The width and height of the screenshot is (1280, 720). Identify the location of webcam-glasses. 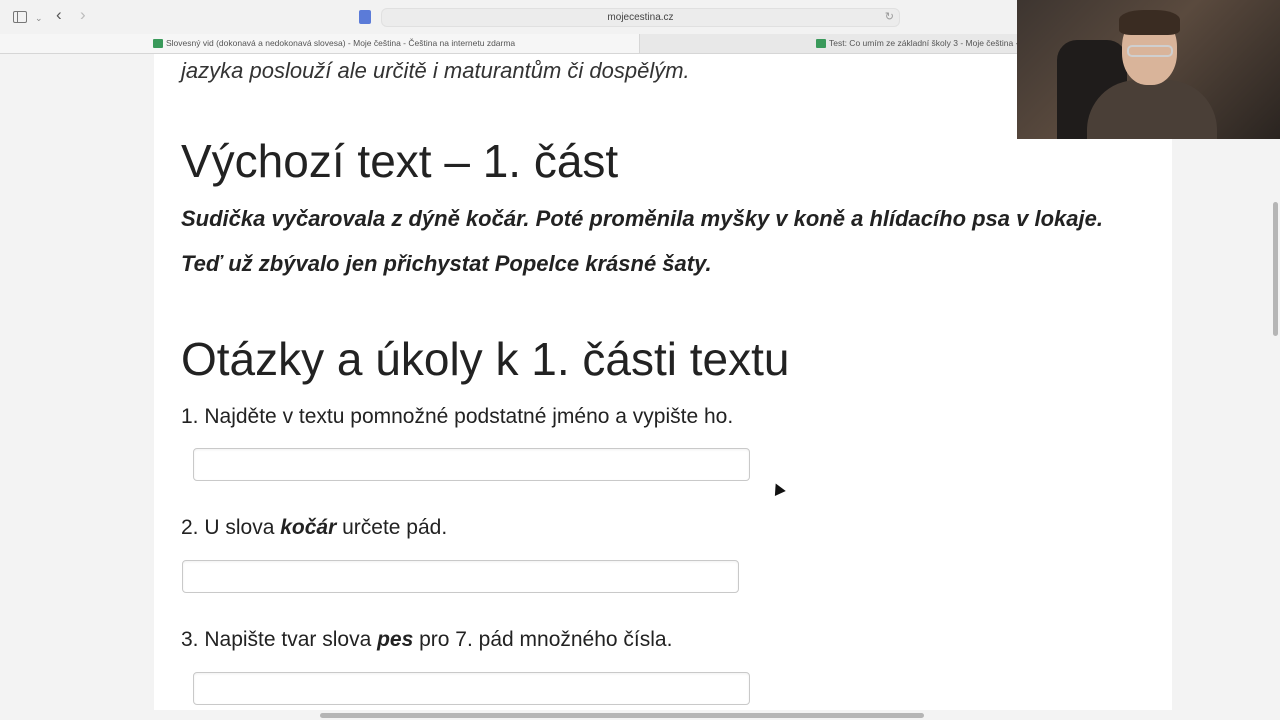
(1150, 51).